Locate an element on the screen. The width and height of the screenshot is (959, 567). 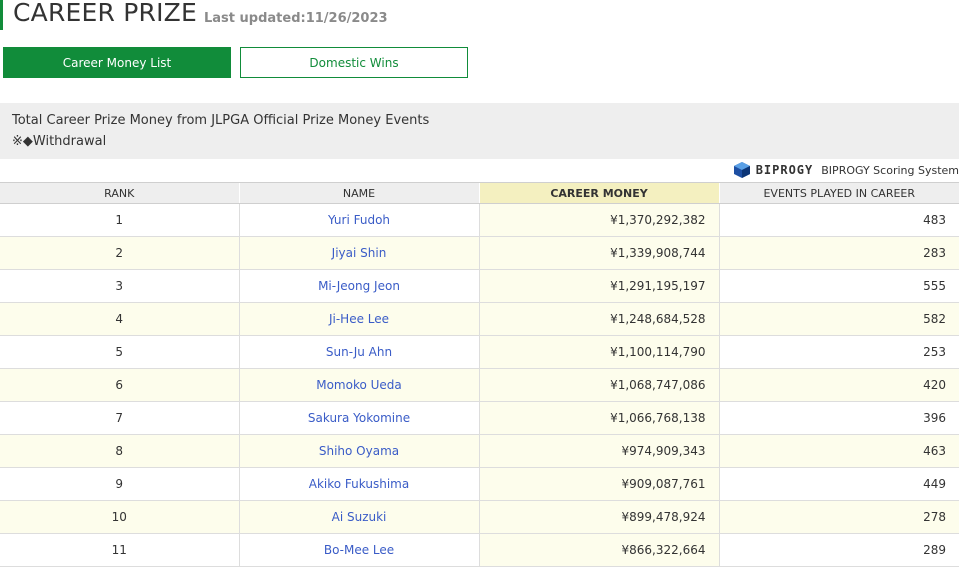
player-link: Bo-Mee Lee is located at coordinates (359, 550).